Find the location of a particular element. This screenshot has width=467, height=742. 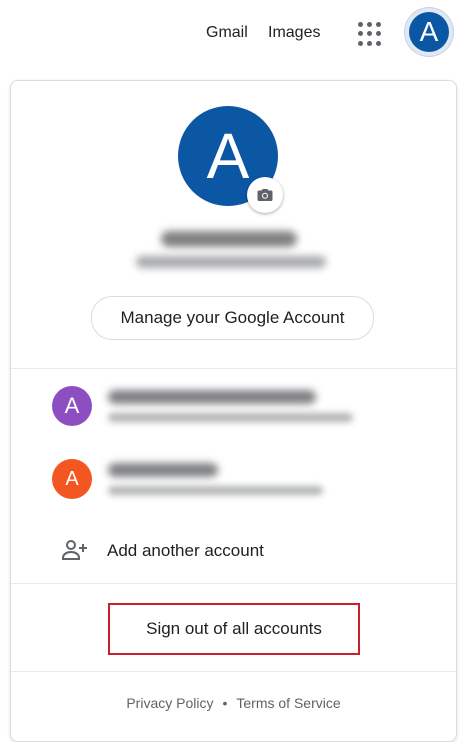

sign-out-all-button: Sign out of all accounts is located at coordinates (234, 629).